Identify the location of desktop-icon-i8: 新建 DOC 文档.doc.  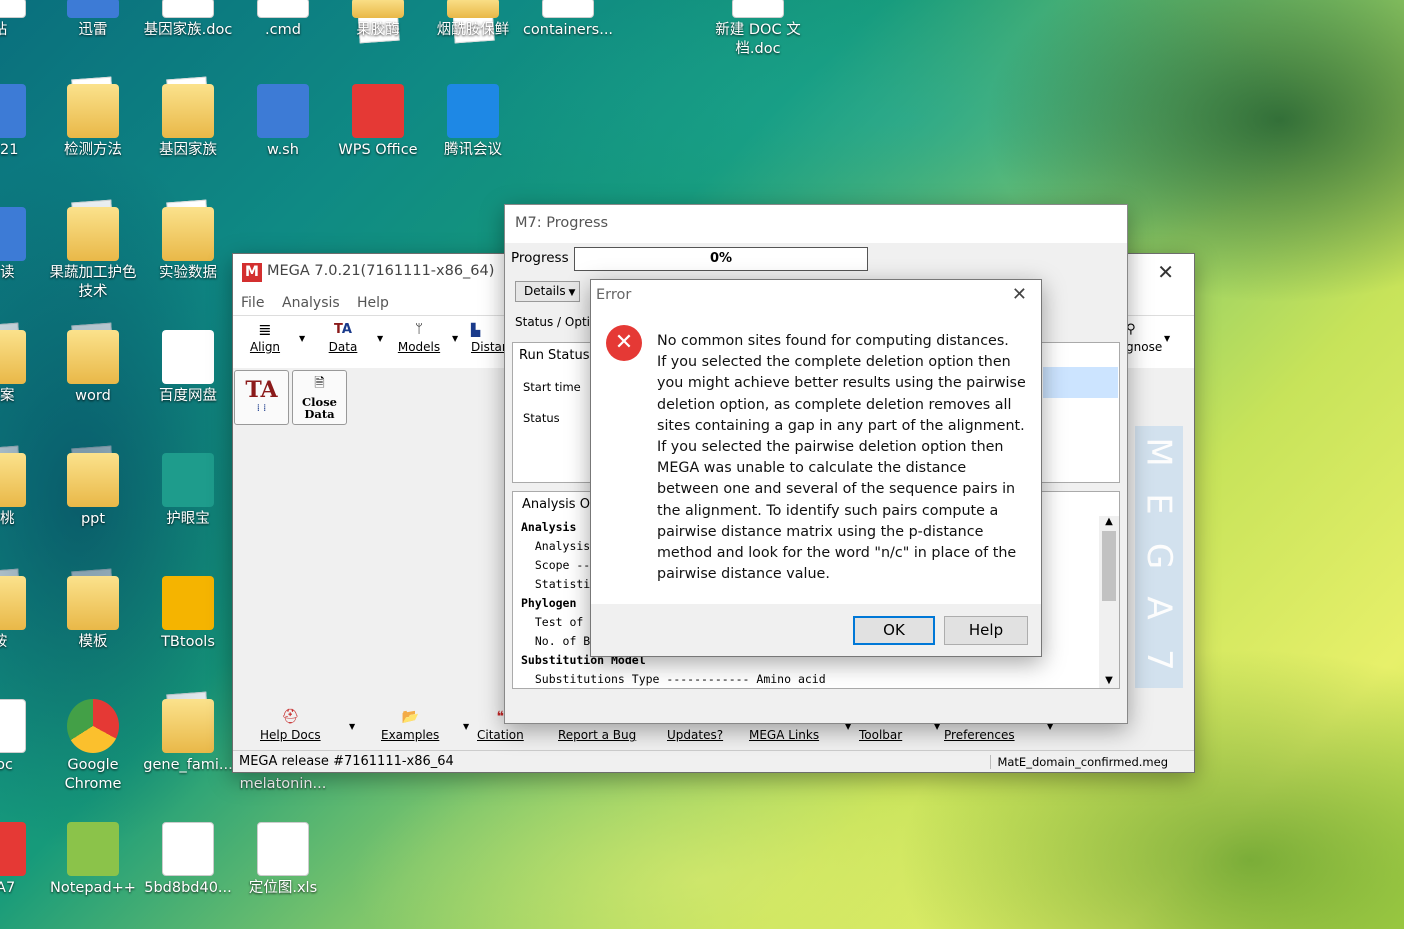
(758, 29).